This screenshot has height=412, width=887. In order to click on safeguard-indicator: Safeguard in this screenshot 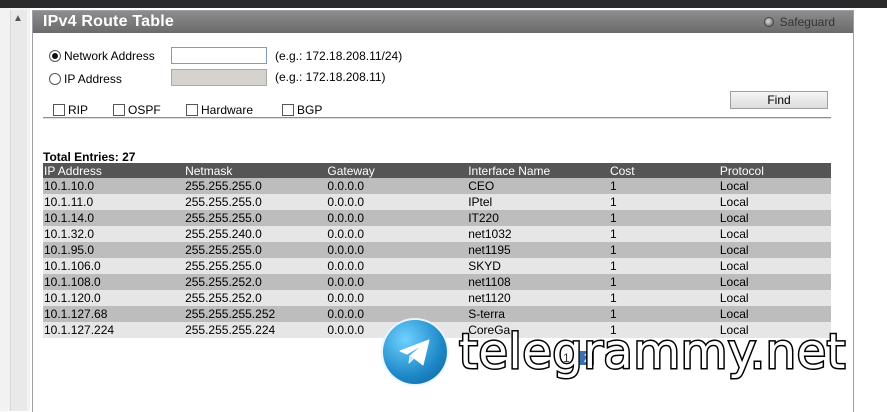, I will do `click(799, 22)`.